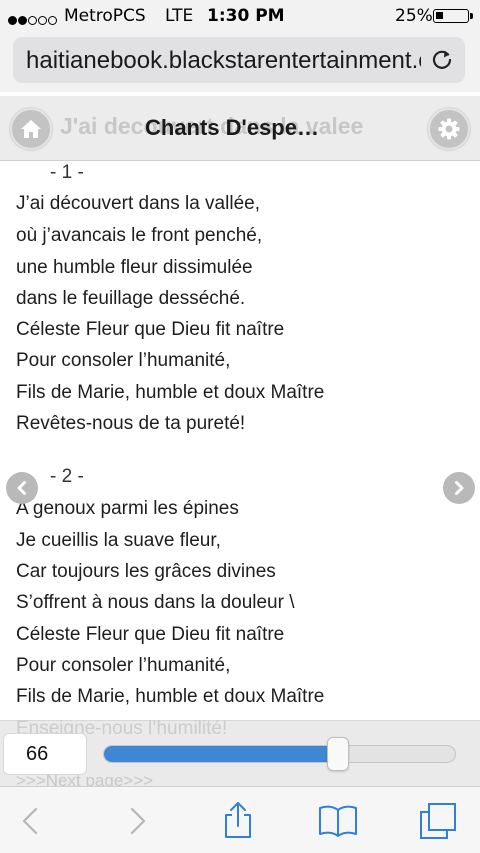 The width and height of the screenshot is (480, 853). I want to click on slider-thumb, so click(338, 754).